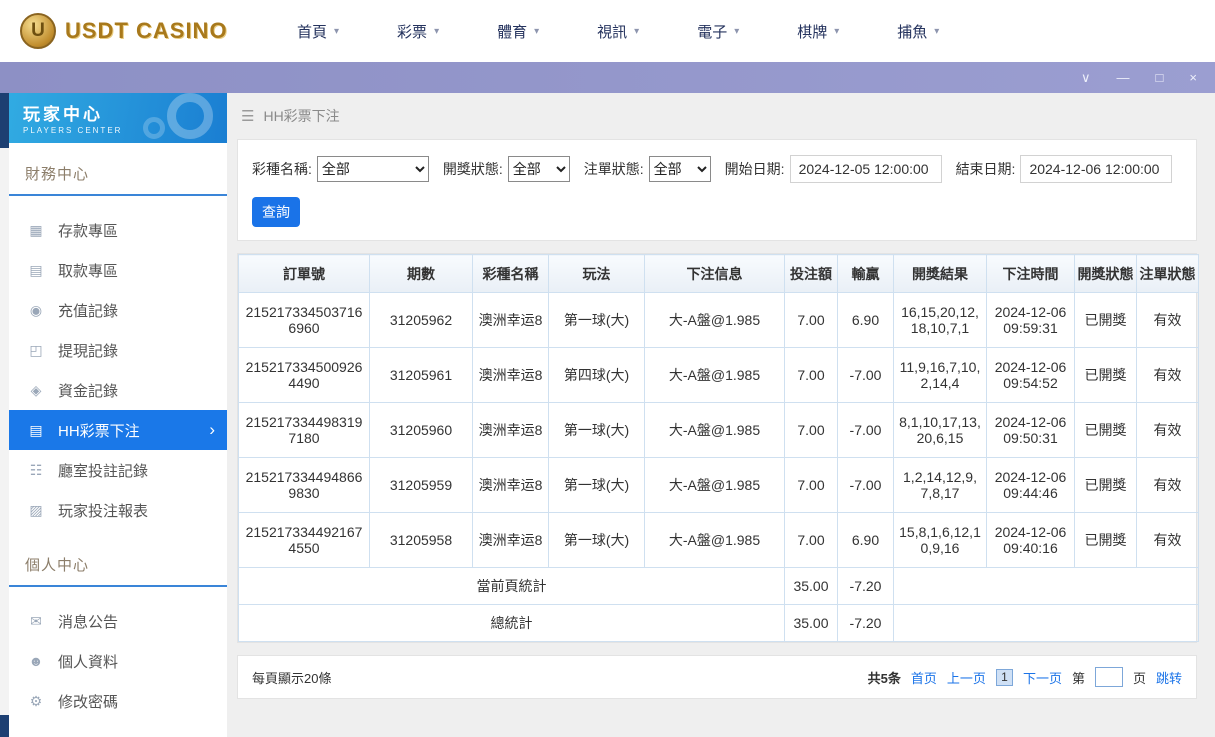 This screenshot has width=1215, height=737. What do you see at coordinates (88, 622) in the screenshot?
I see `sidebar-item-label: 消息公告` at bounding box center [88, 622].